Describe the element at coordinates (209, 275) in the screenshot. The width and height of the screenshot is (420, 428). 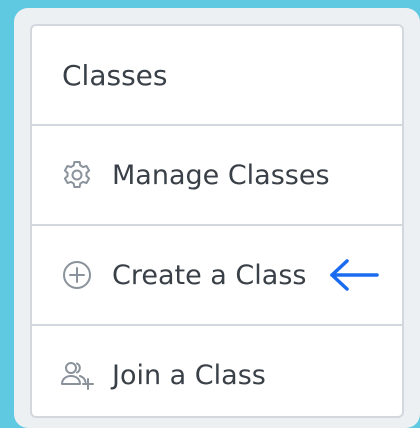
I see `create-class-label: Create a Class` at that location.